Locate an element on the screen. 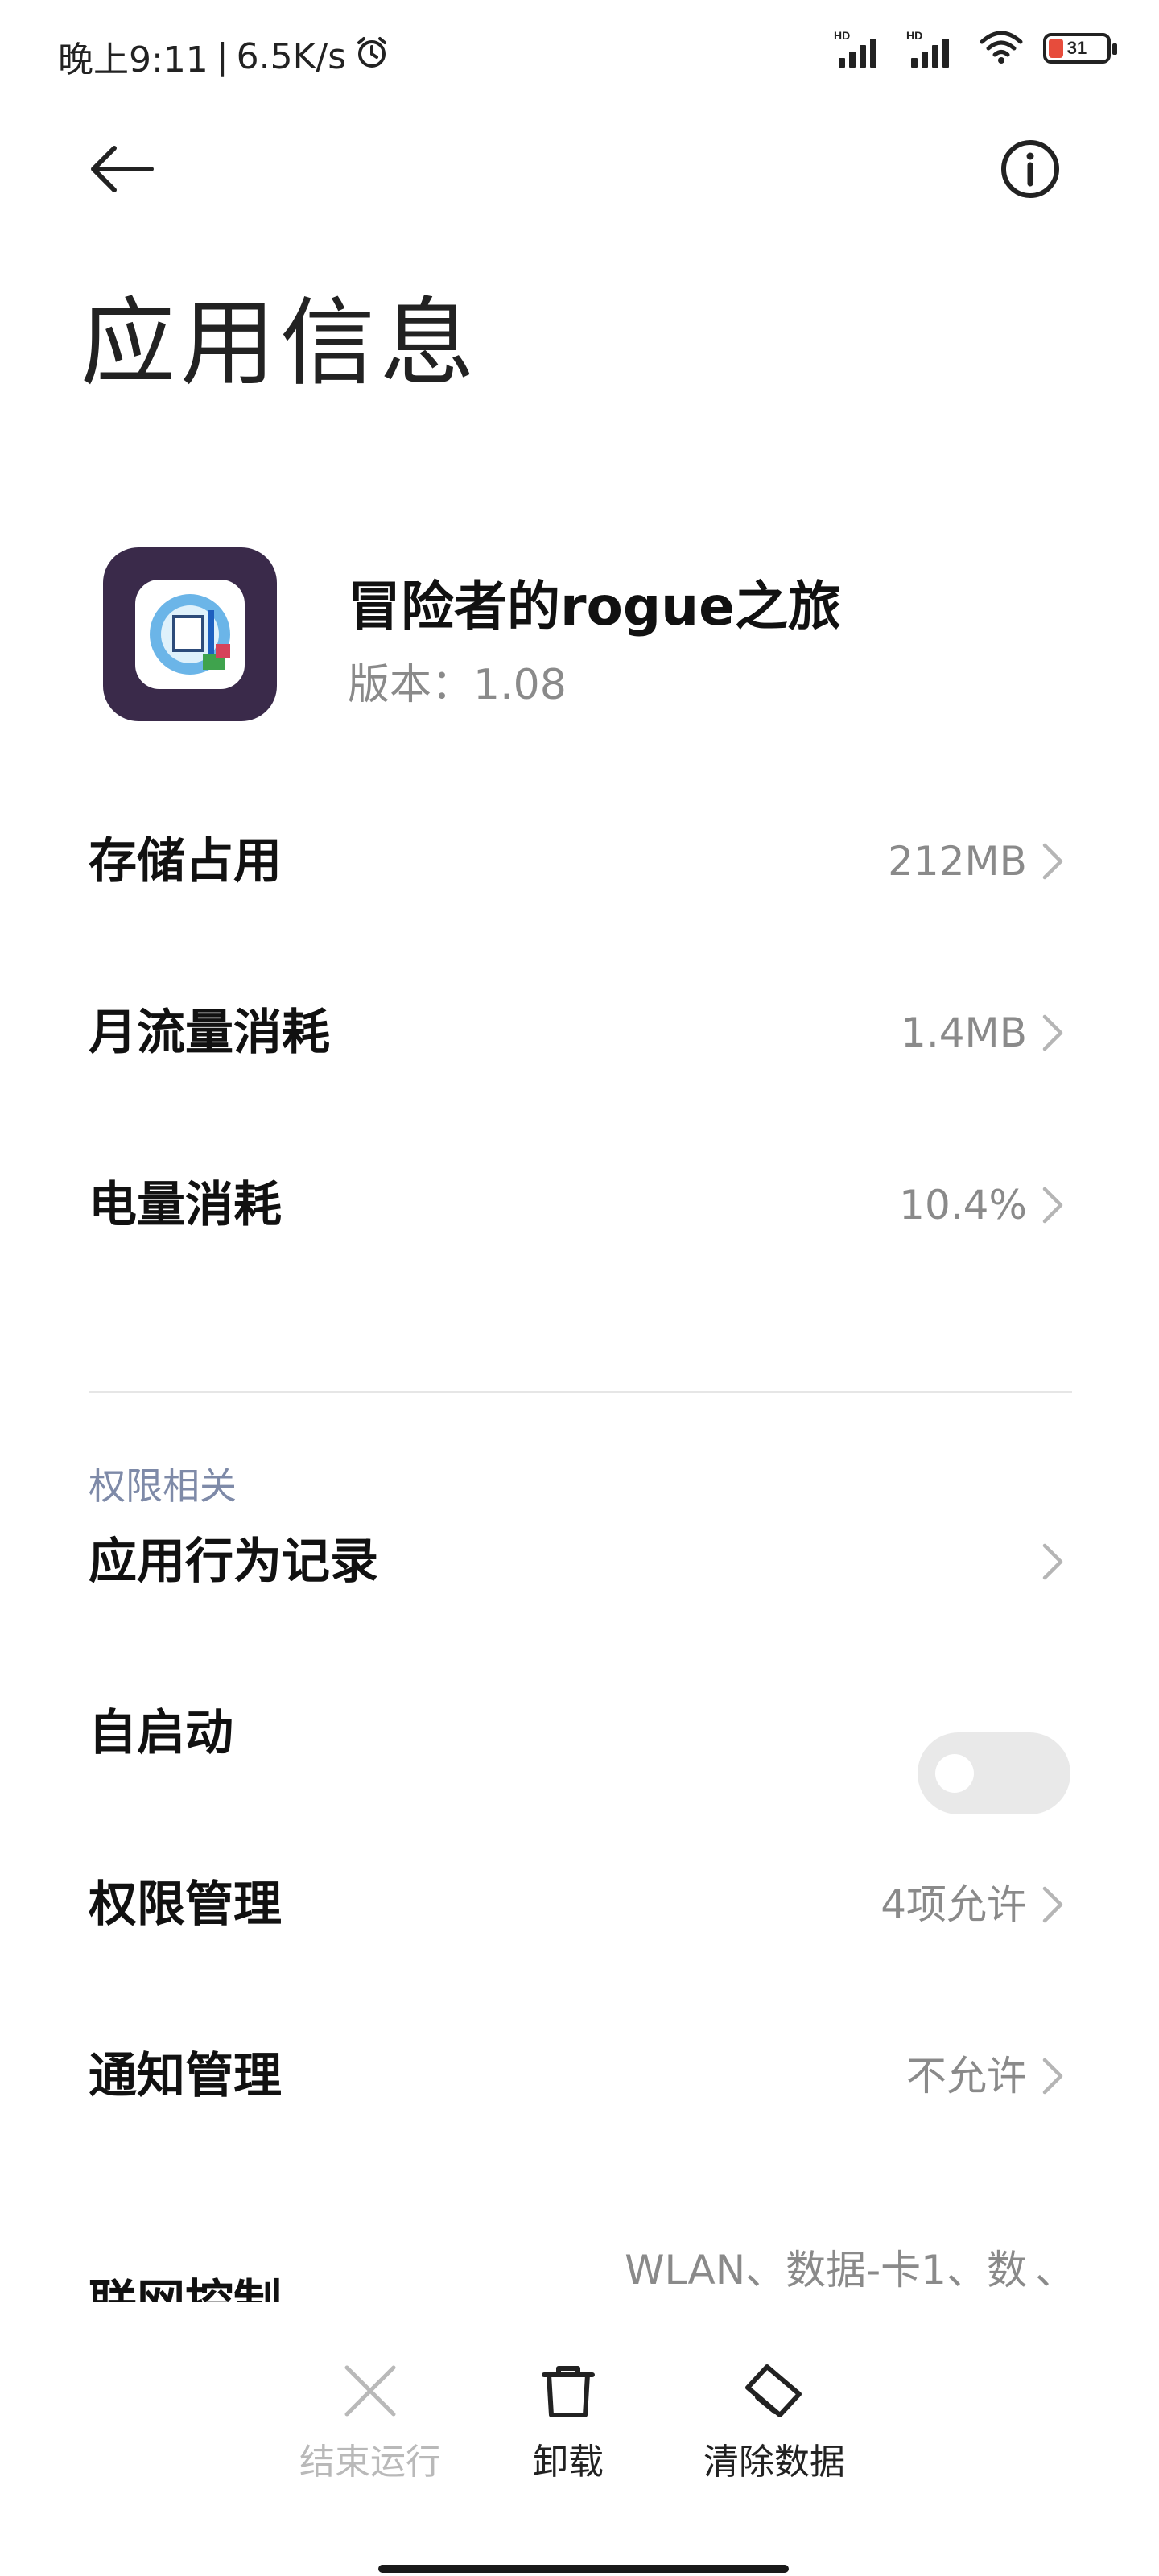  app-icon is located at coordinates (190, 634).